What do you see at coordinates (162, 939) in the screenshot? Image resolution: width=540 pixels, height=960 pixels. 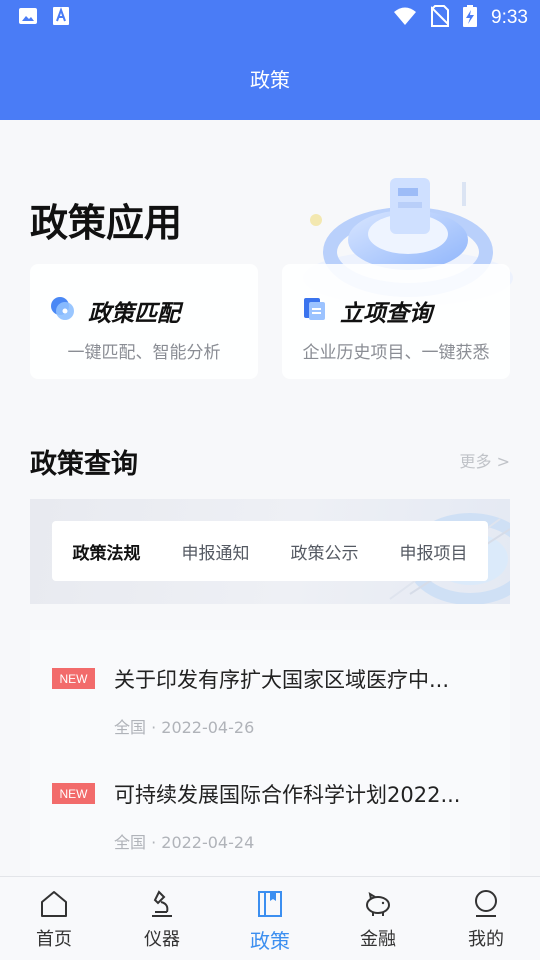 I see `tabbar-label: 仪器` at bounding box center [162, 939].